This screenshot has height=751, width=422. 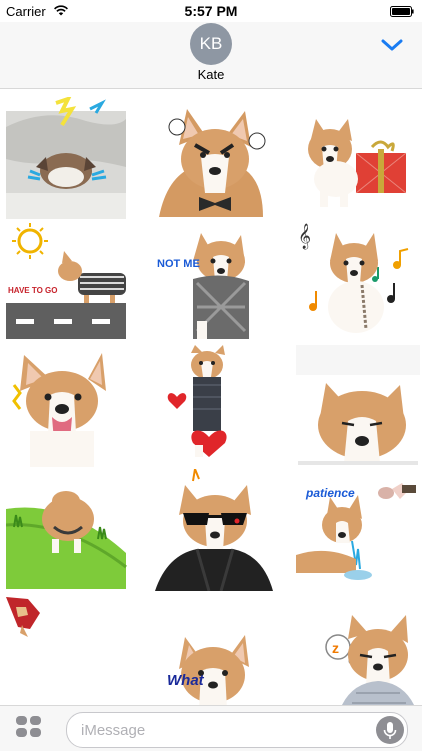 What do you see at coordinates (68, 282) in the screenshot?
I see `sticker-corgi-running-road: HAVE TO GO` at bounding box center [68, 282].